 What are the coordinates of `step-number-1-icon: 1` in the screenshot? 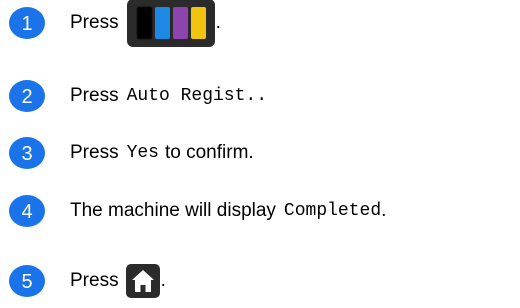 It's located at (27, 23).